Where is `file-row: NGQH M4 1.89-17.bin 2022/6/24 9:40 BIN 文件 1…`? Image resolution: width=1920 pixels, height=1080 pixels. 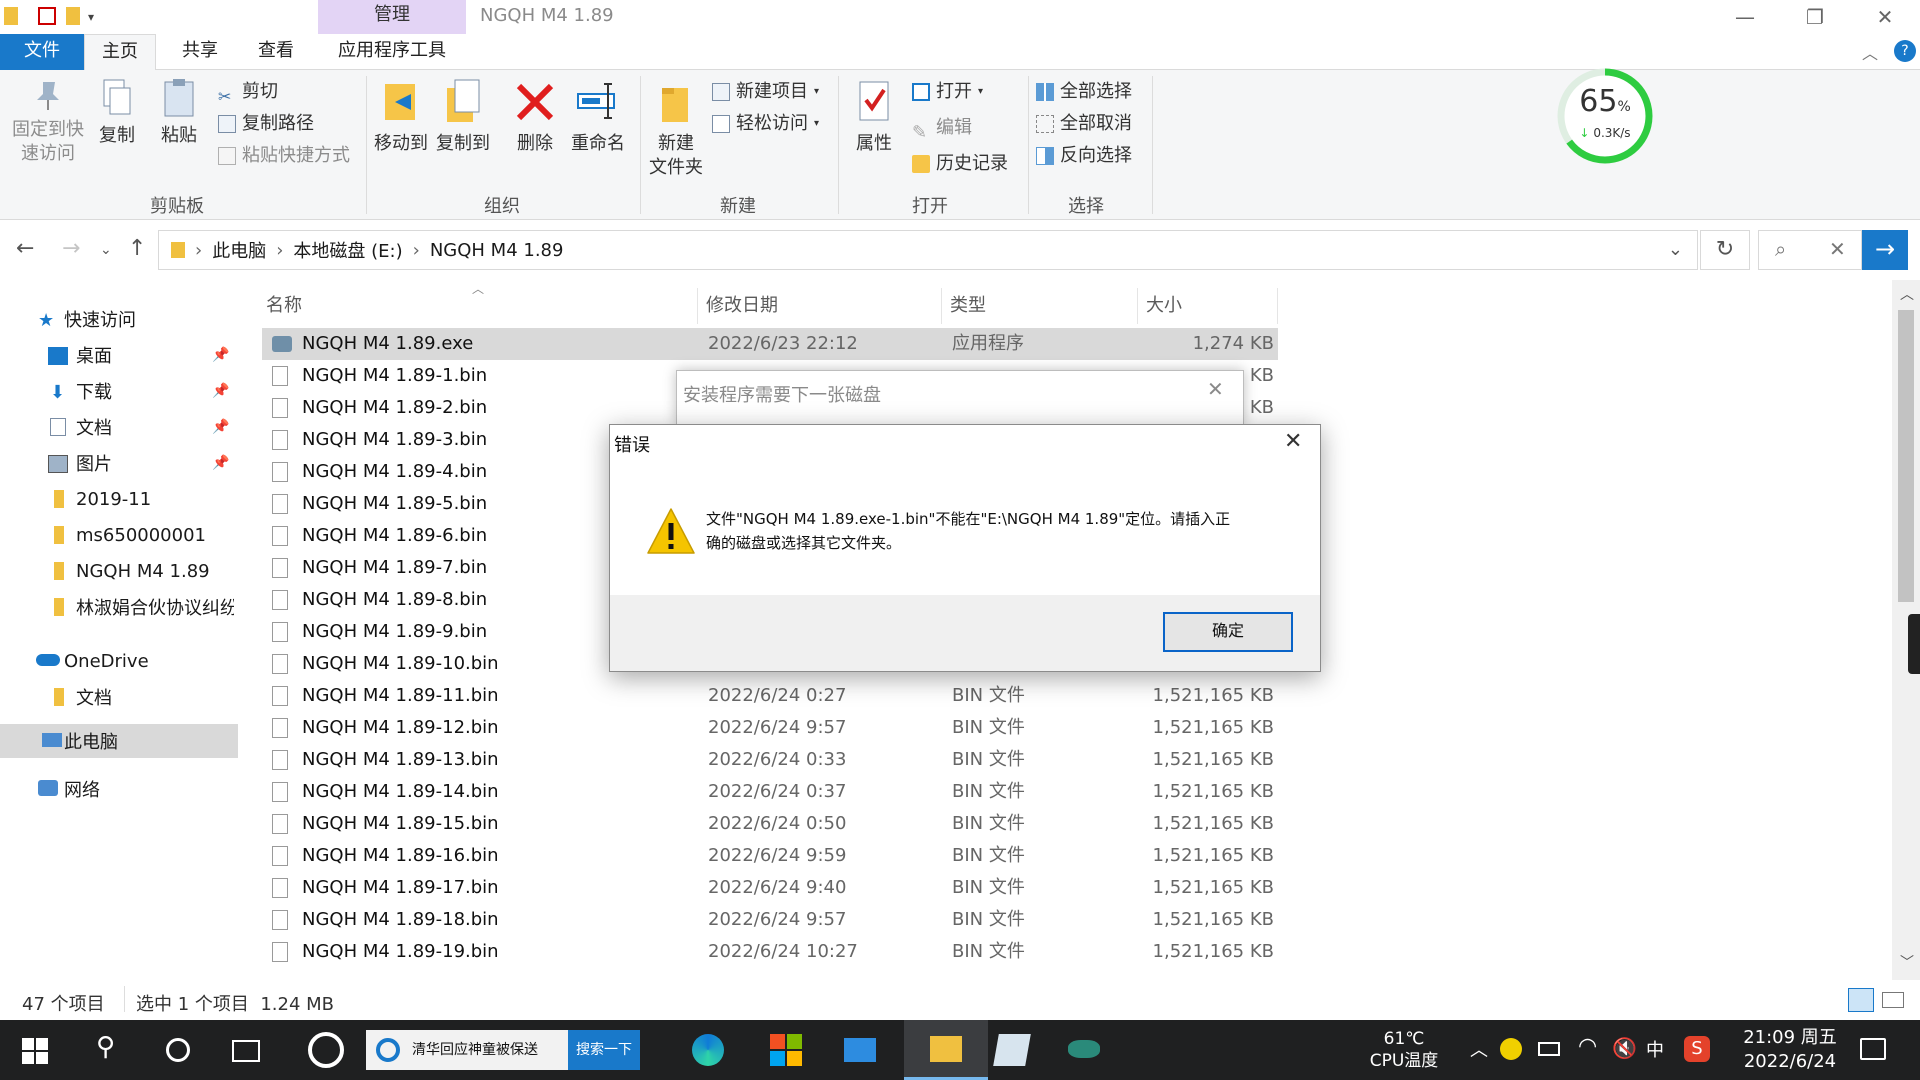 file-row: NGQH M4 1.89-17.bin 2022/6/24 9:40 BIN 文件 1… is located at coordinates (770, 888).